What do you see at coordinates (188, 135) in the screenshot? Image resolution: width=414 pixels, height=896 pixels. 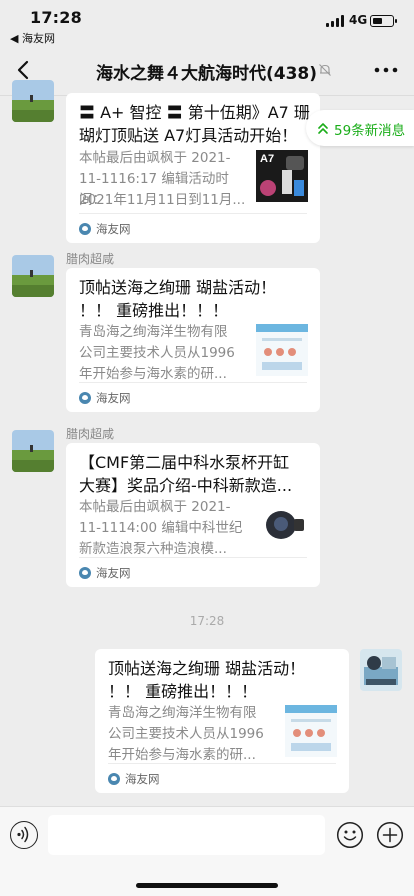 I see `card-title-line: 瑚灯顶贴送 A7灯具活动开始！` at bounding box center [188, 135].